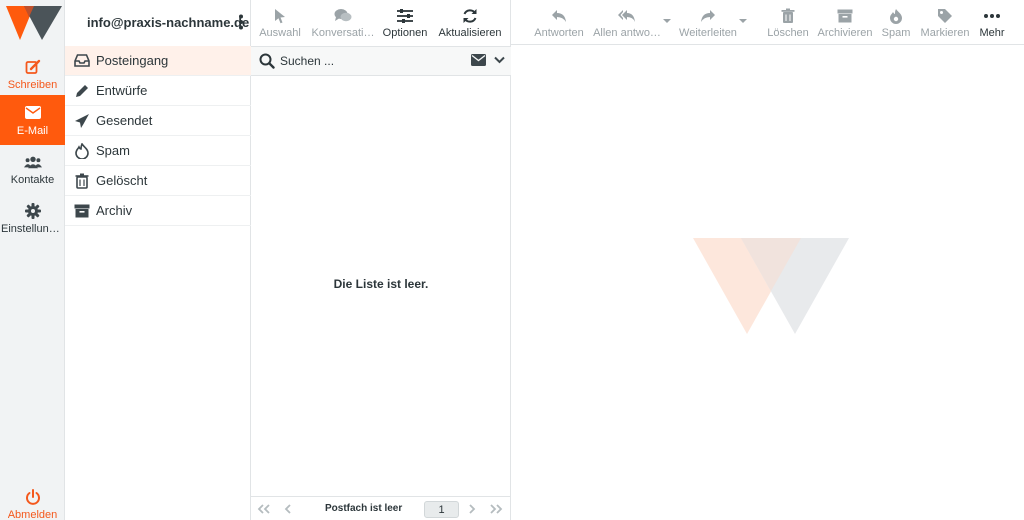 This screenshot has width=1024, height=520. What do you see at coordinates (945, 16) in the screenshot?
I see `tag-icon` at bounding box center [945, 16].